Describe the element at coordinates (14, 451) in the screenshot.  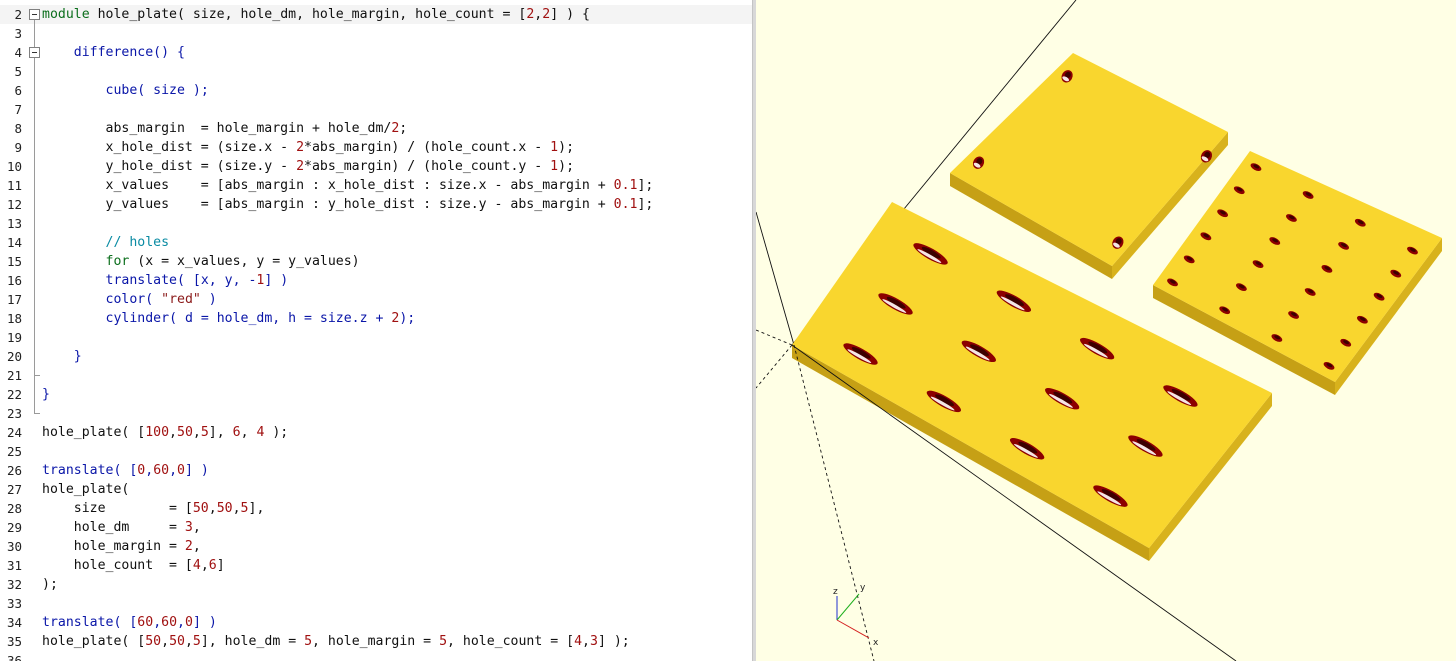
I see `line-number: 25` at that location.